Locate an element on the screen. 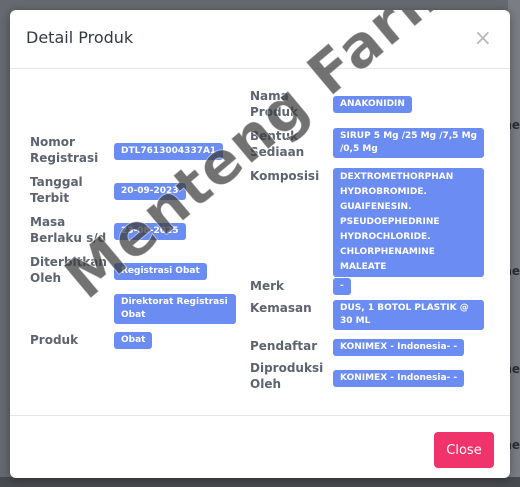 Image resolution: width=520 pixels, height=487 pixels. label-produk: Produk is located at coordinates (54, 340).